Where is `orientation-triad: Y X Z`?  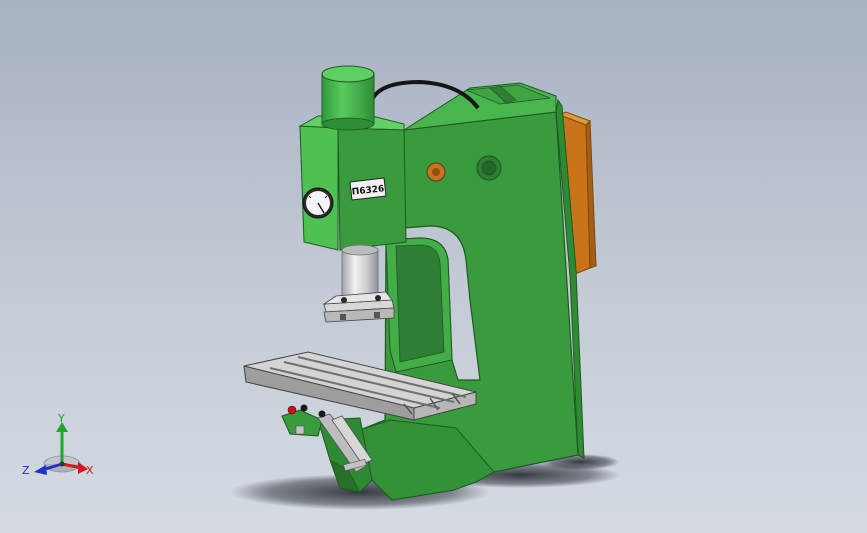
orientation-triad: Y X Z is located at coordinates (63, 448).